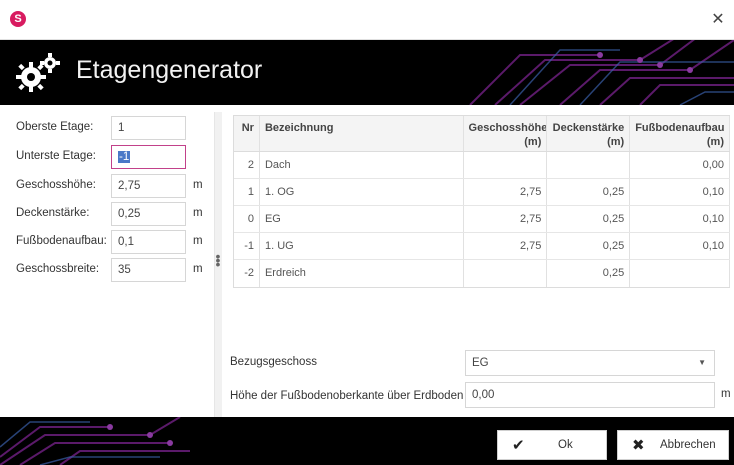 The image size is (734, 465). What do you see at coordinates (18, 19) in the screenshot?
I see `app-logo-icon: S` at bounding box center [18, 19].